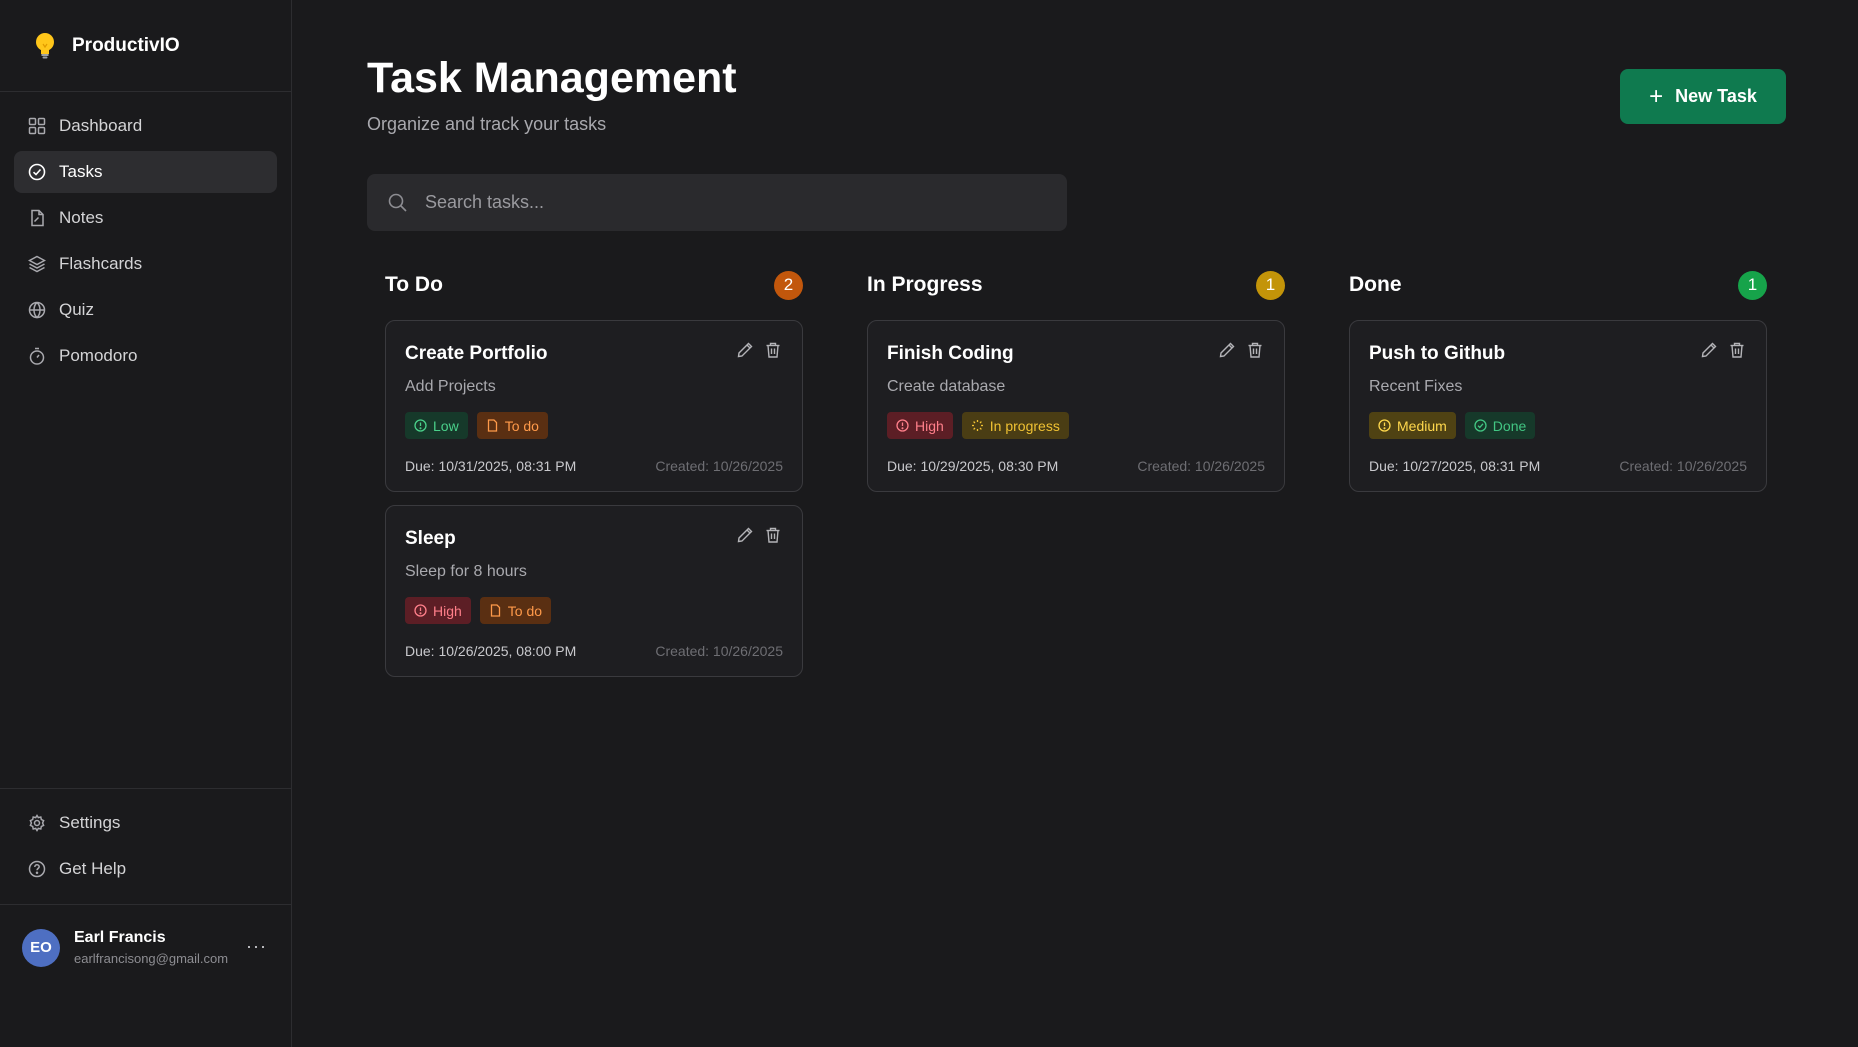 This screenshot has width=1858, height=1047. Describe the element at coordinates (1509, 425) in the screenshot. I see `status-label: Done` at that location.